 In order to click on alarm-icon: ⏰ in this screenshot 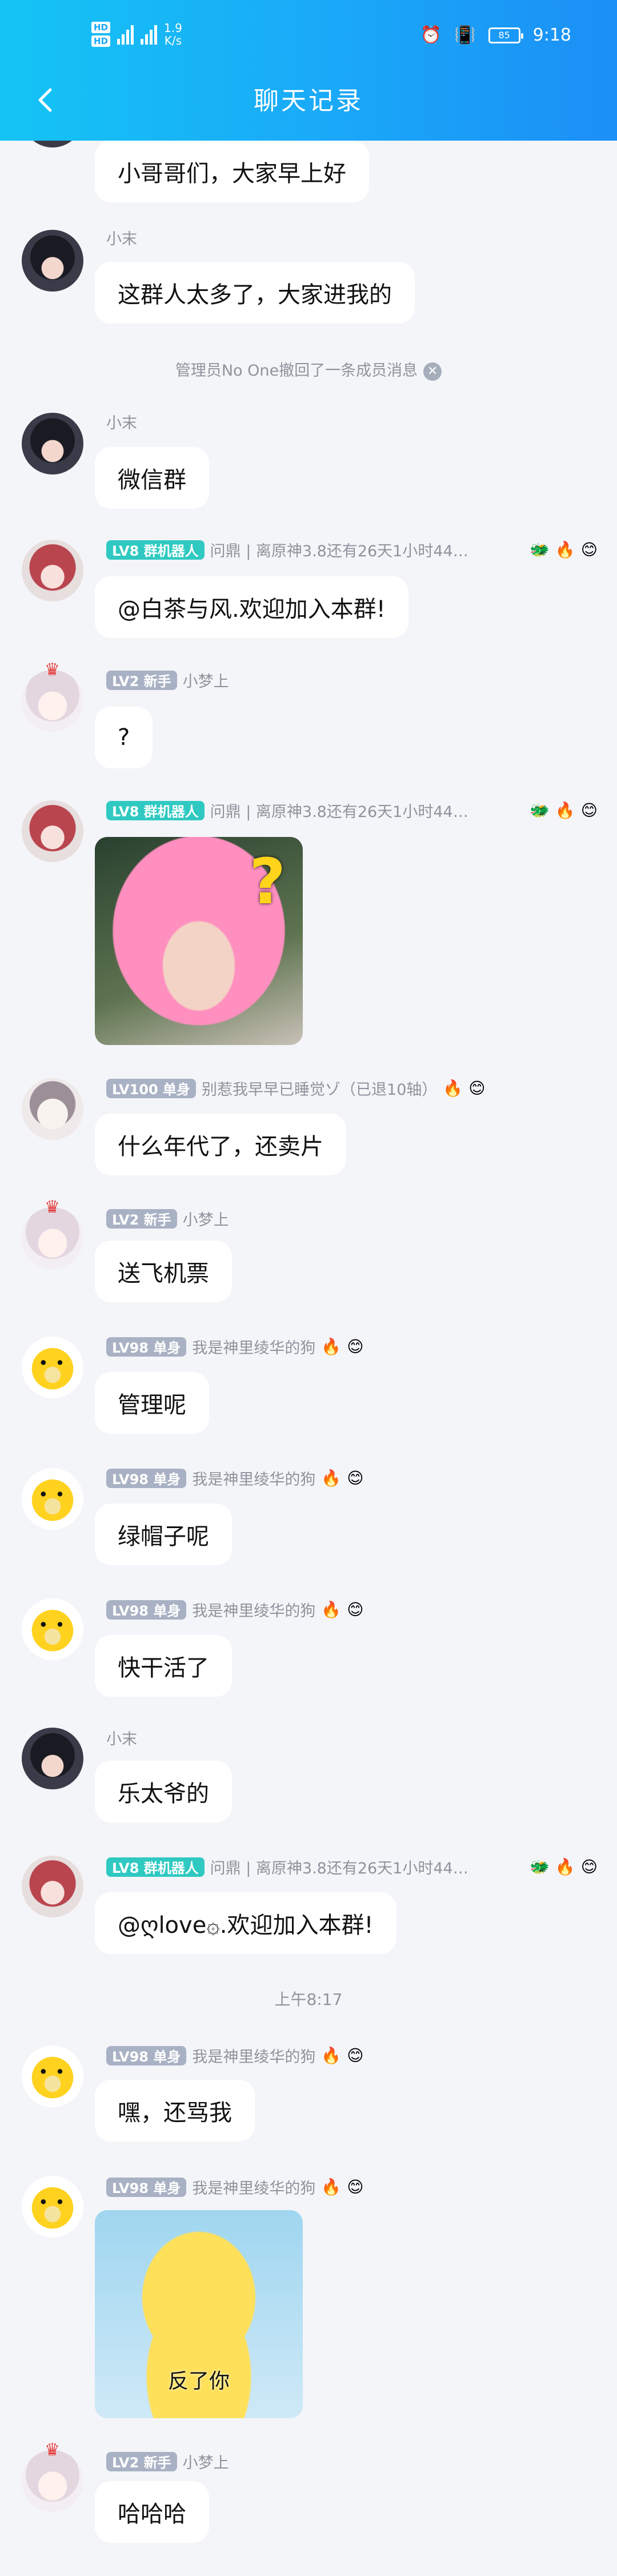, I will do `click(431, 35)`.